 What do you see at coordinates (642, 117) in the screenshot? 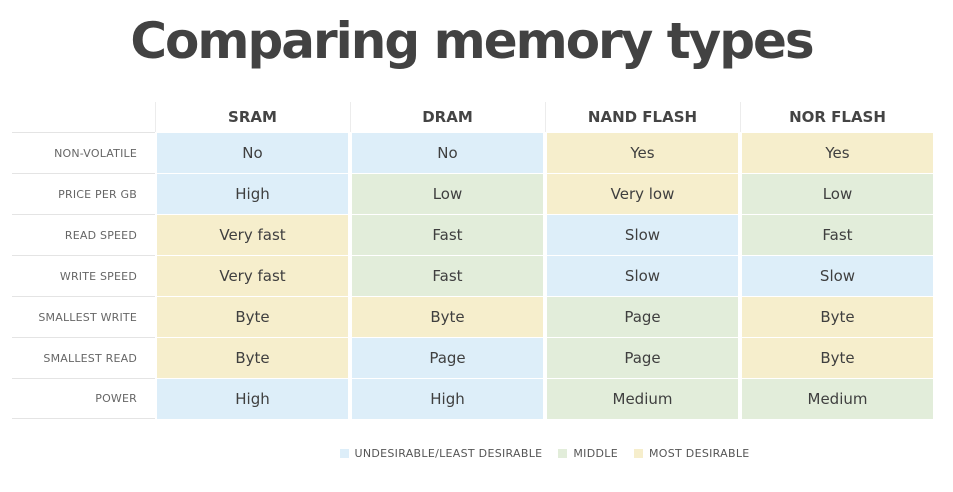
I see `column-header: NAND FLASH` at bounding box center [642, 117].